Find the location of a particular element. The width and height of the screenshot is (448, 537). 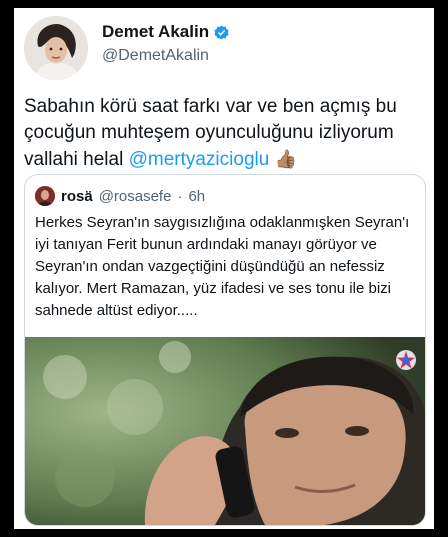

author-avatar is located at coordinates (56, 48).